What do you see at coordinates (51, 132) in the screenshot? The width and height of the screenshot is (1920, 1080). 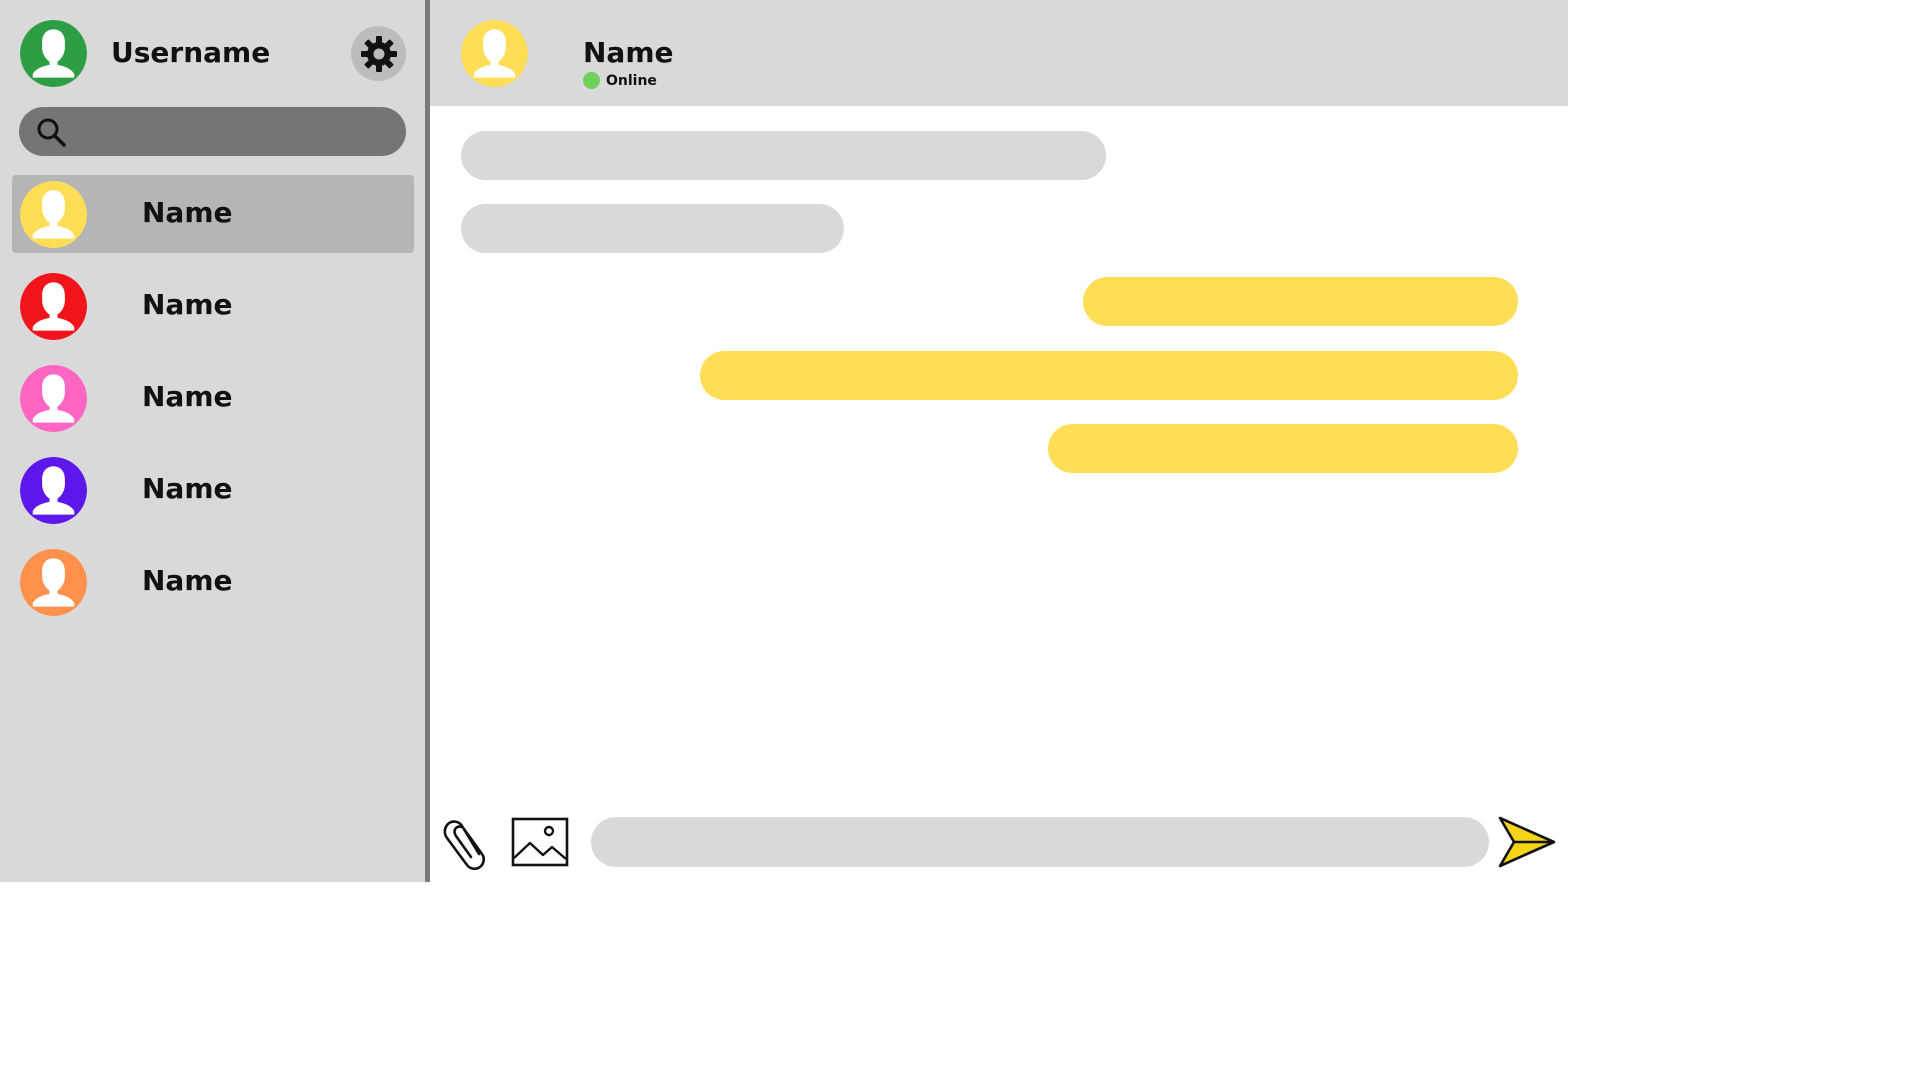 I see `search-icon` at bounding box center [51, 132].